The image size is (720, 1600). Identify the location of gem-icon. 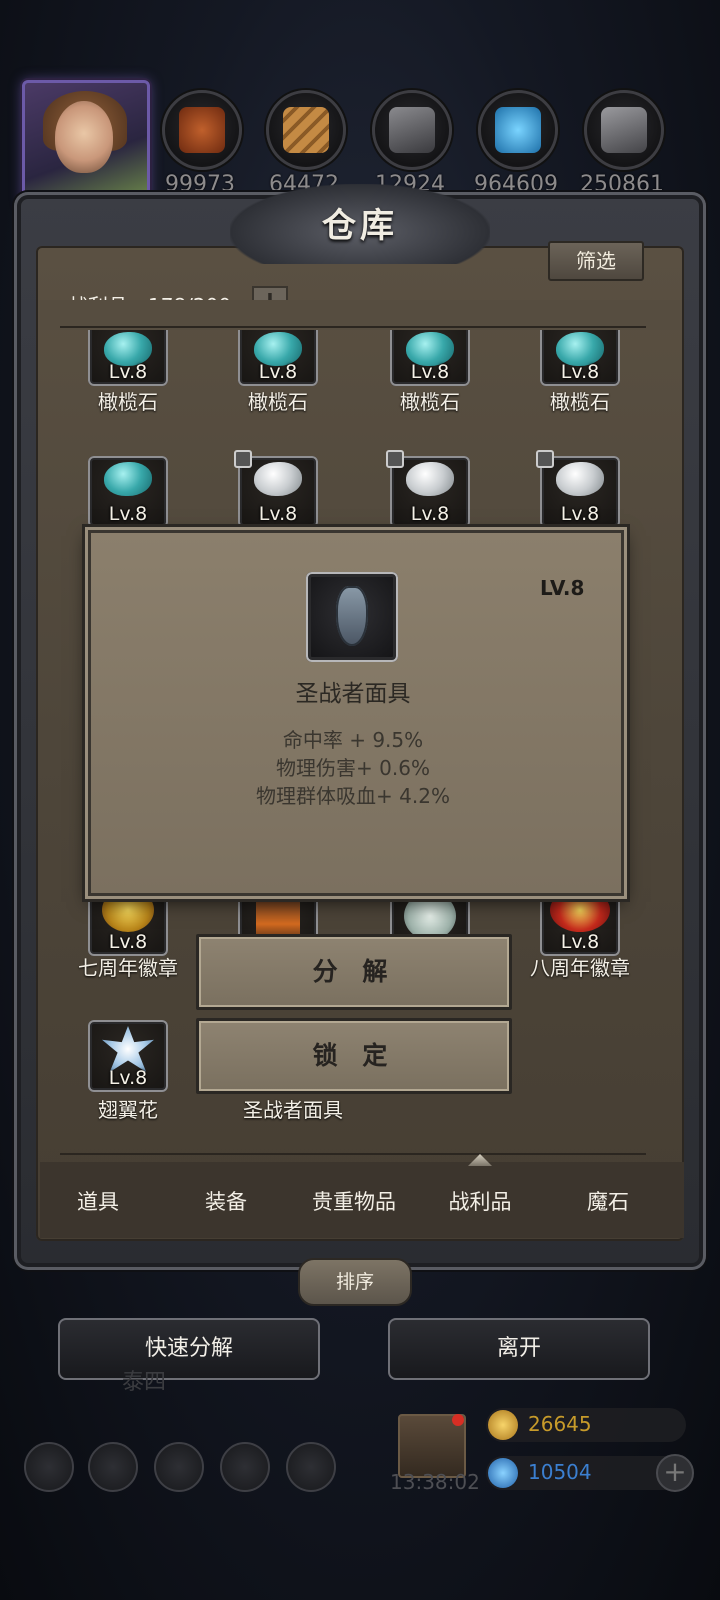
(503, 1473).